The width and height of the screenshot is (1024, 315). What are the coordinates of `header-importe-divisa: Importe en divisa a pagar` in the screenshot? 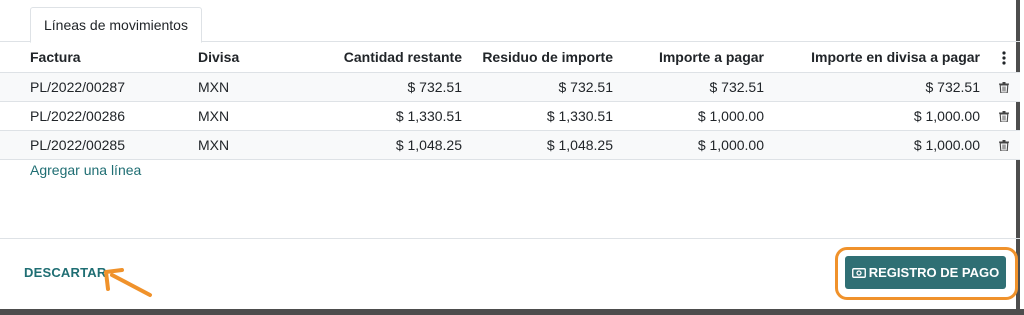 It's located at (880, 57).